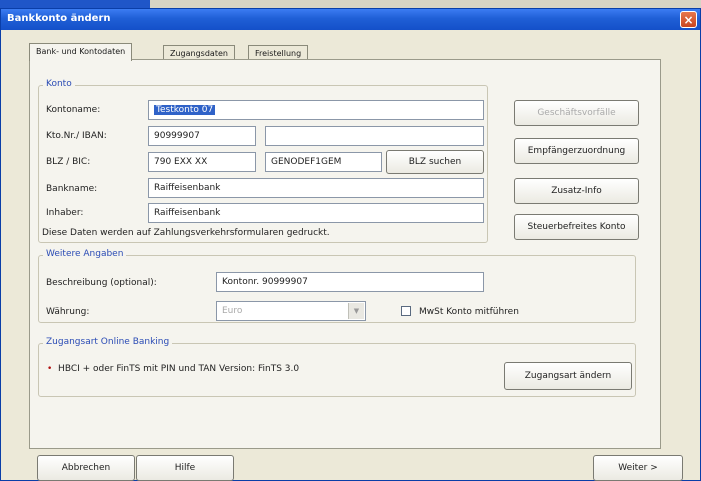  I want to click on beschreibung-label: Beschreibung (optional):, so click(101, 283).